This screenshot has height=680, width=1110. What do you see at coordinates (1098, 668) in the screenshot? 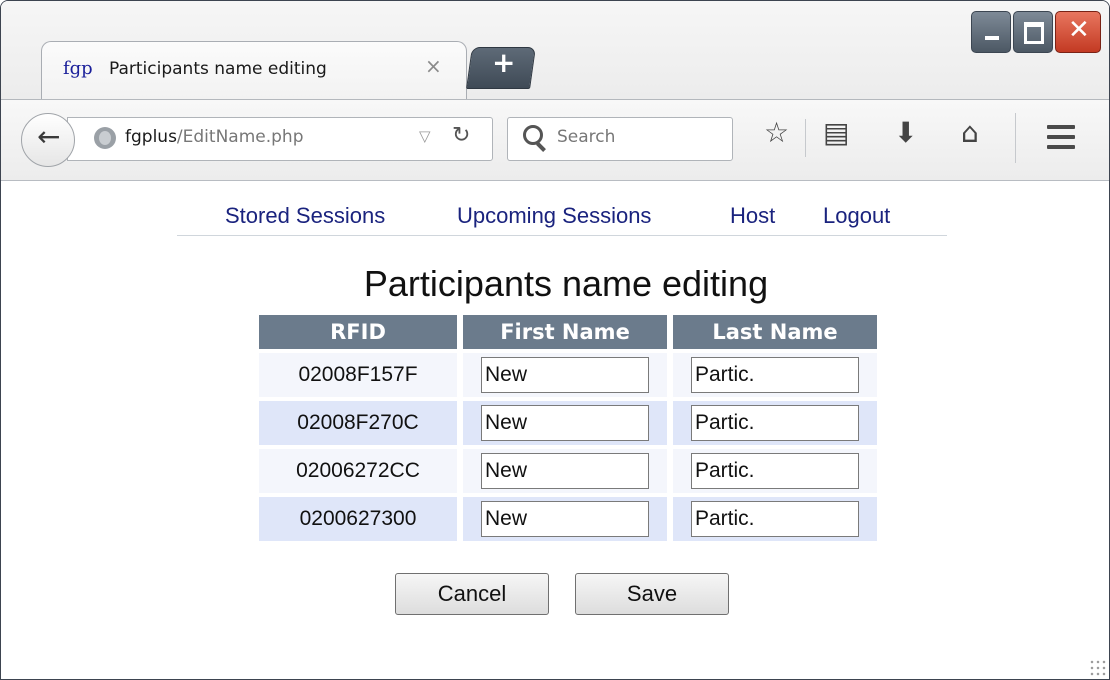
I see `resize-grip` at bounding box center [1098, 668].